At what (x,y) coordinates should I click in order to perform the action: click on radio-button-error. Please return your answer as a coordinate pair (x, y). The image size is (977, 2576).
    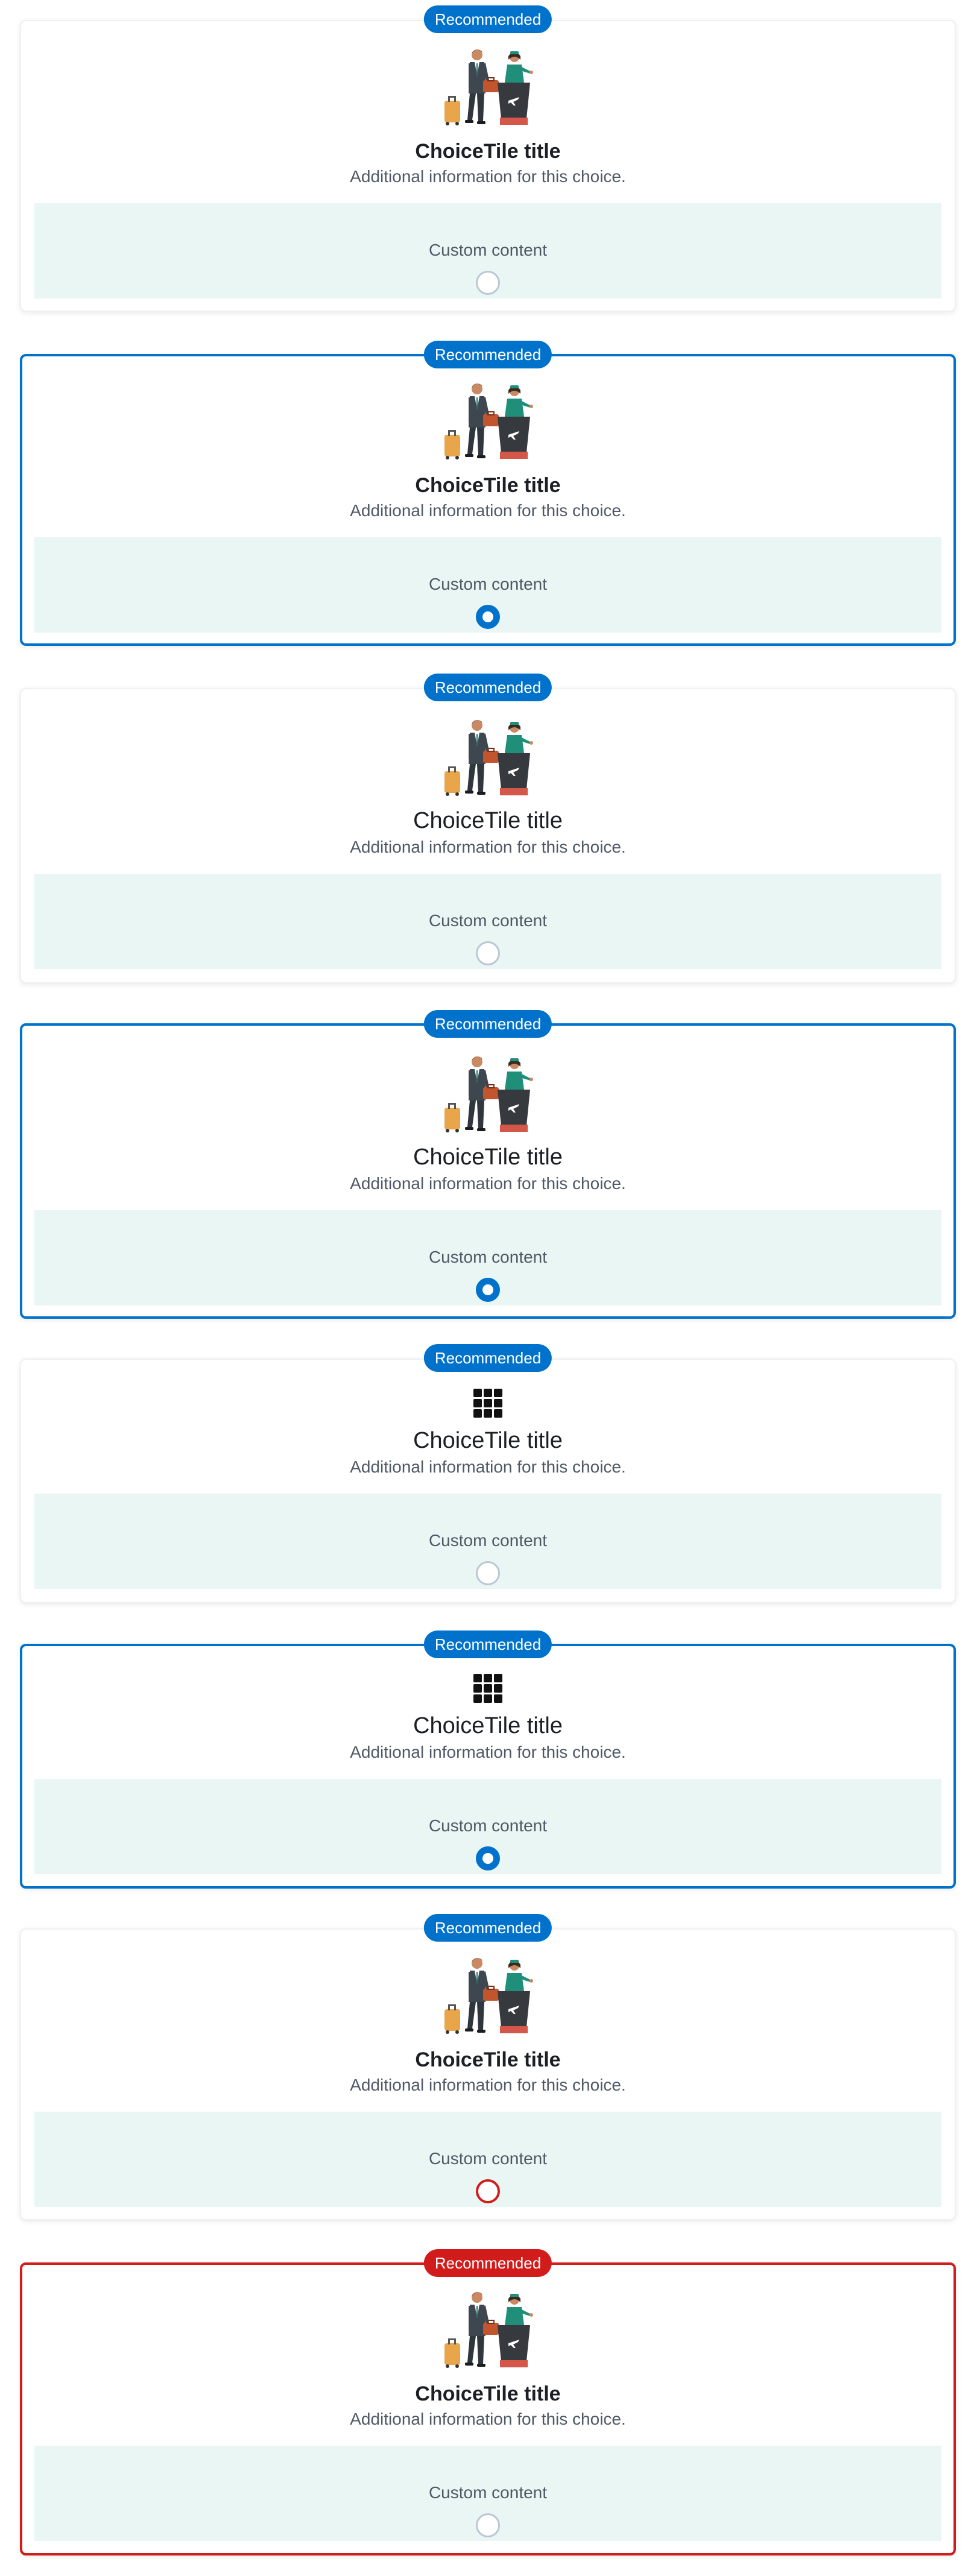
    Looking at the image, I should click on (488, 2191).